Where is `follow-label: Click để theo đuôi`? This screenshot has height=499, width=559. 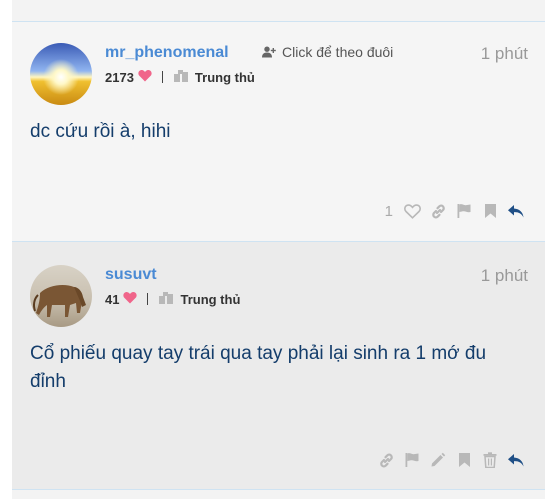 follow-label: Click để theo đuôi is located at coordinates (338, 52).